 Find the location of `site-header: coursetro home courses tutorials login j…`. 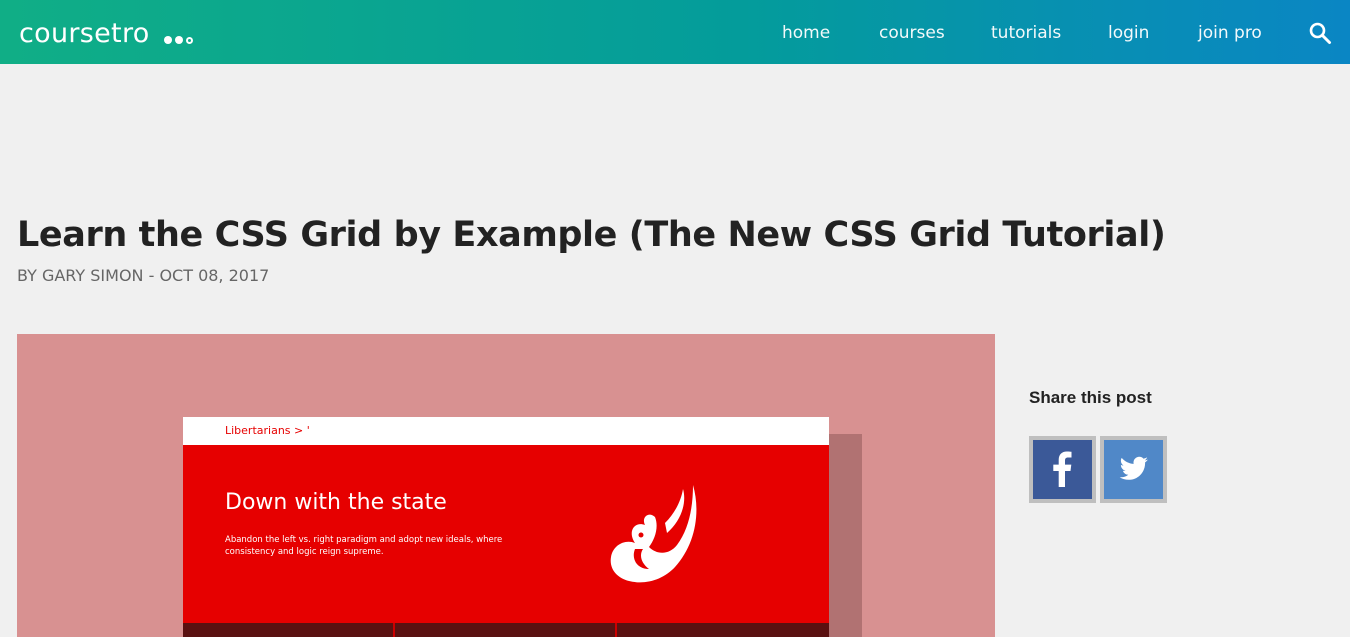

site-header: coursetro home courses tutorials login j… is located at coordinates (675, 32).